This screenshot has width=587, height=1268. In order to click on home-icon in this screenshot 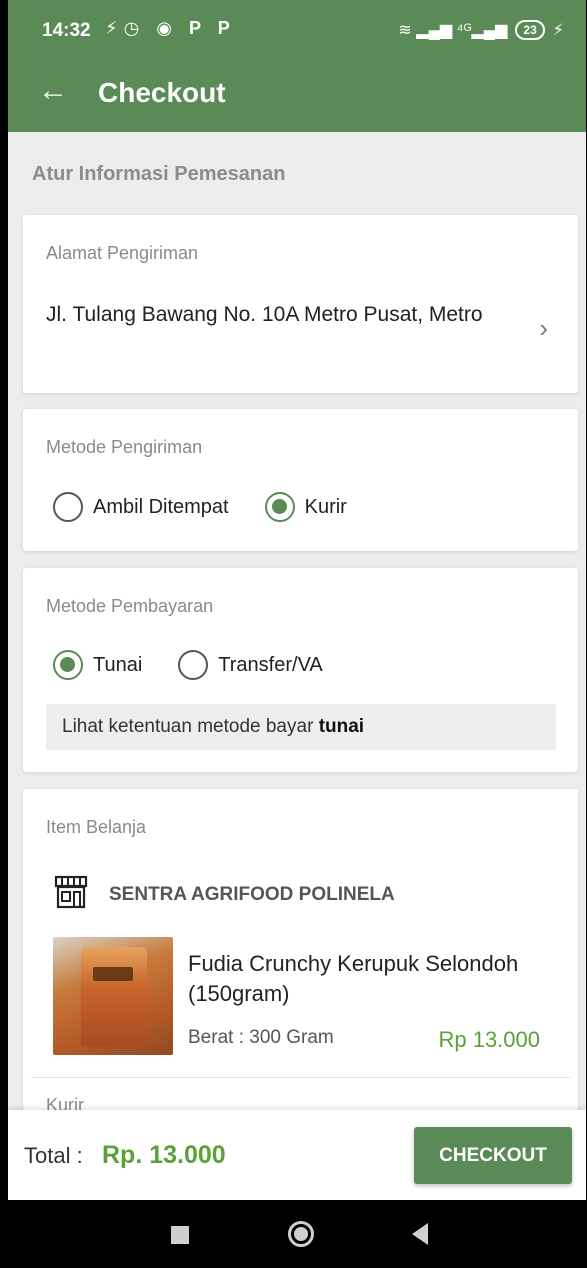, I will do `click(301, 1234)`.